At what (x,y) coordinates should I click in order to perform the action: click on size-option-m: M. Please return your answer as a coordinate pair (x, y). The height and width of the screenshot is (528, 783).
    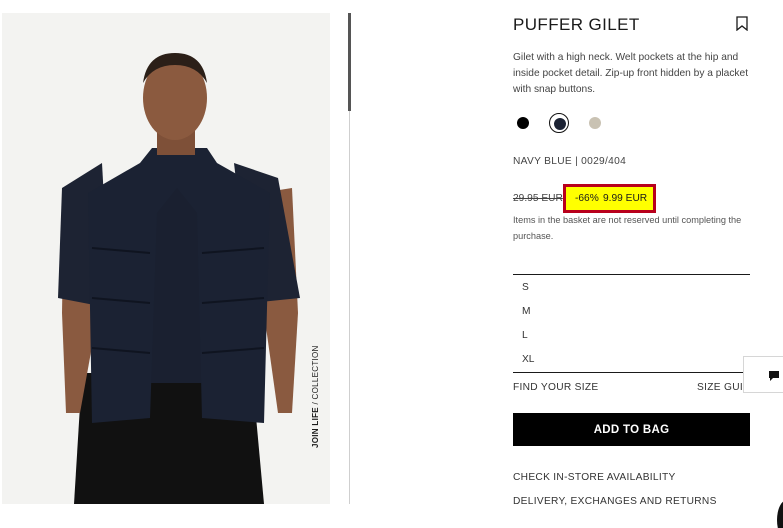
    Looking at the image, I should click on (526, 311).